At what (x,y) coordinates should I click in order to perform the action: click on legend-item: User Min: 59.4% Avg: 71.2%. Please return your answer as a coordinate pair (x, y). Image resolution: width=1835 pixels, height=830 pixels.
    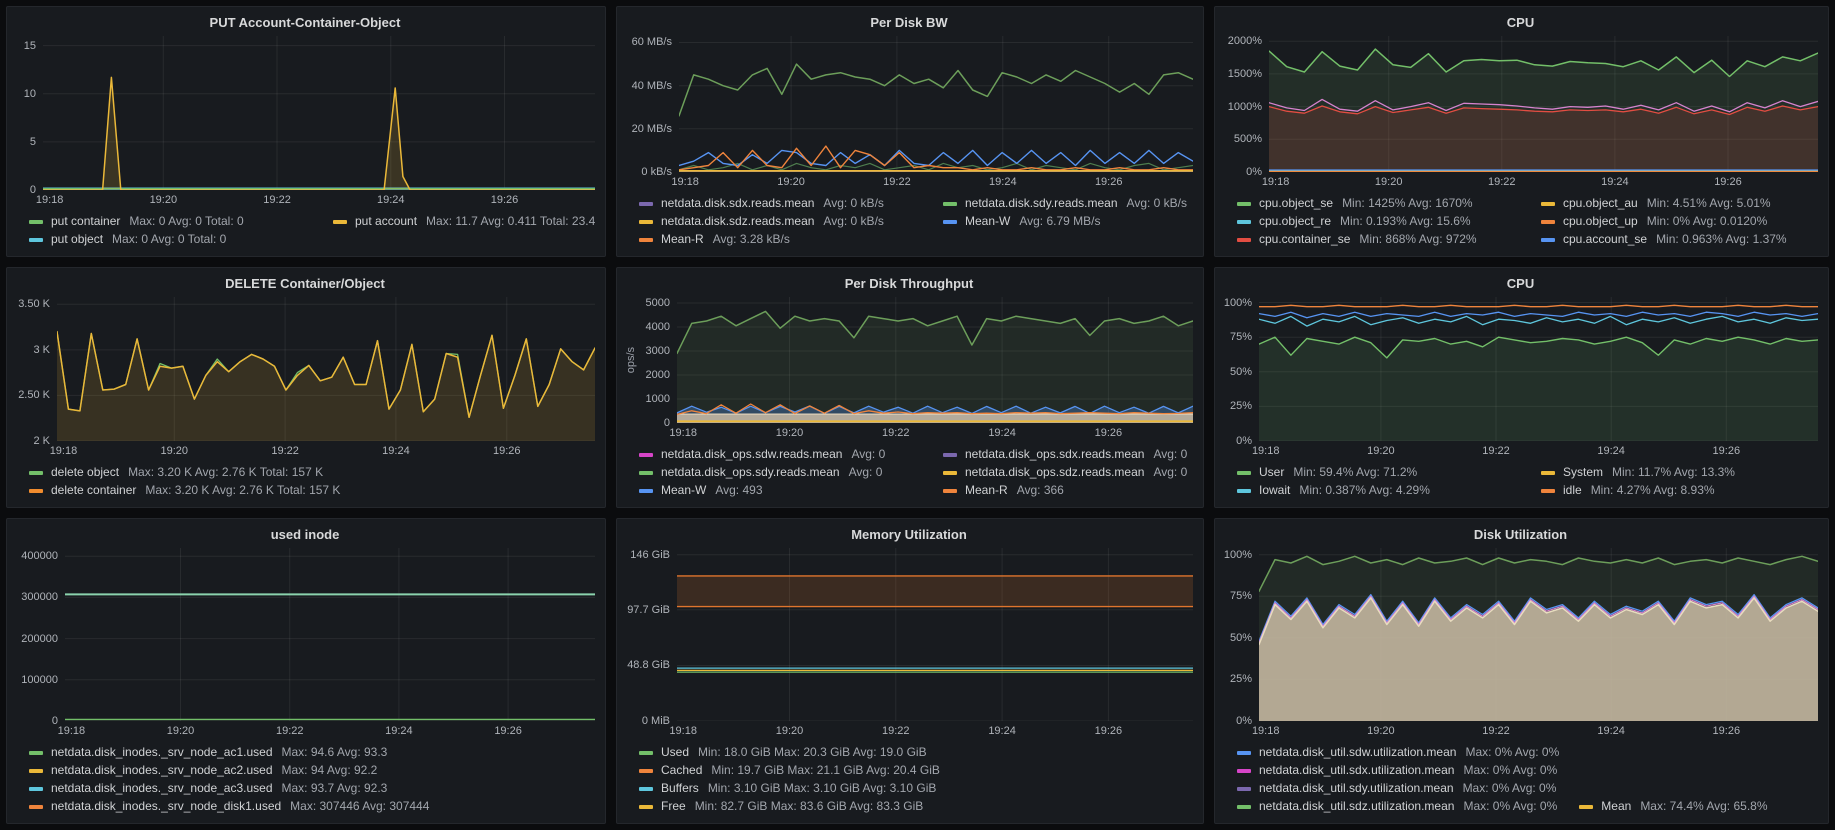
    Looking at the image, I should click on (1378, 472).